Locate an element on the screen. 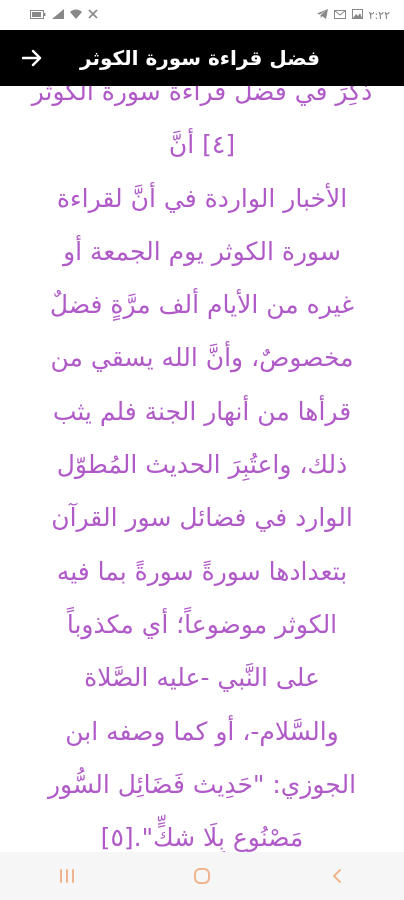 The image size is (404, 900). home-button is located at coordinates (202, 876).